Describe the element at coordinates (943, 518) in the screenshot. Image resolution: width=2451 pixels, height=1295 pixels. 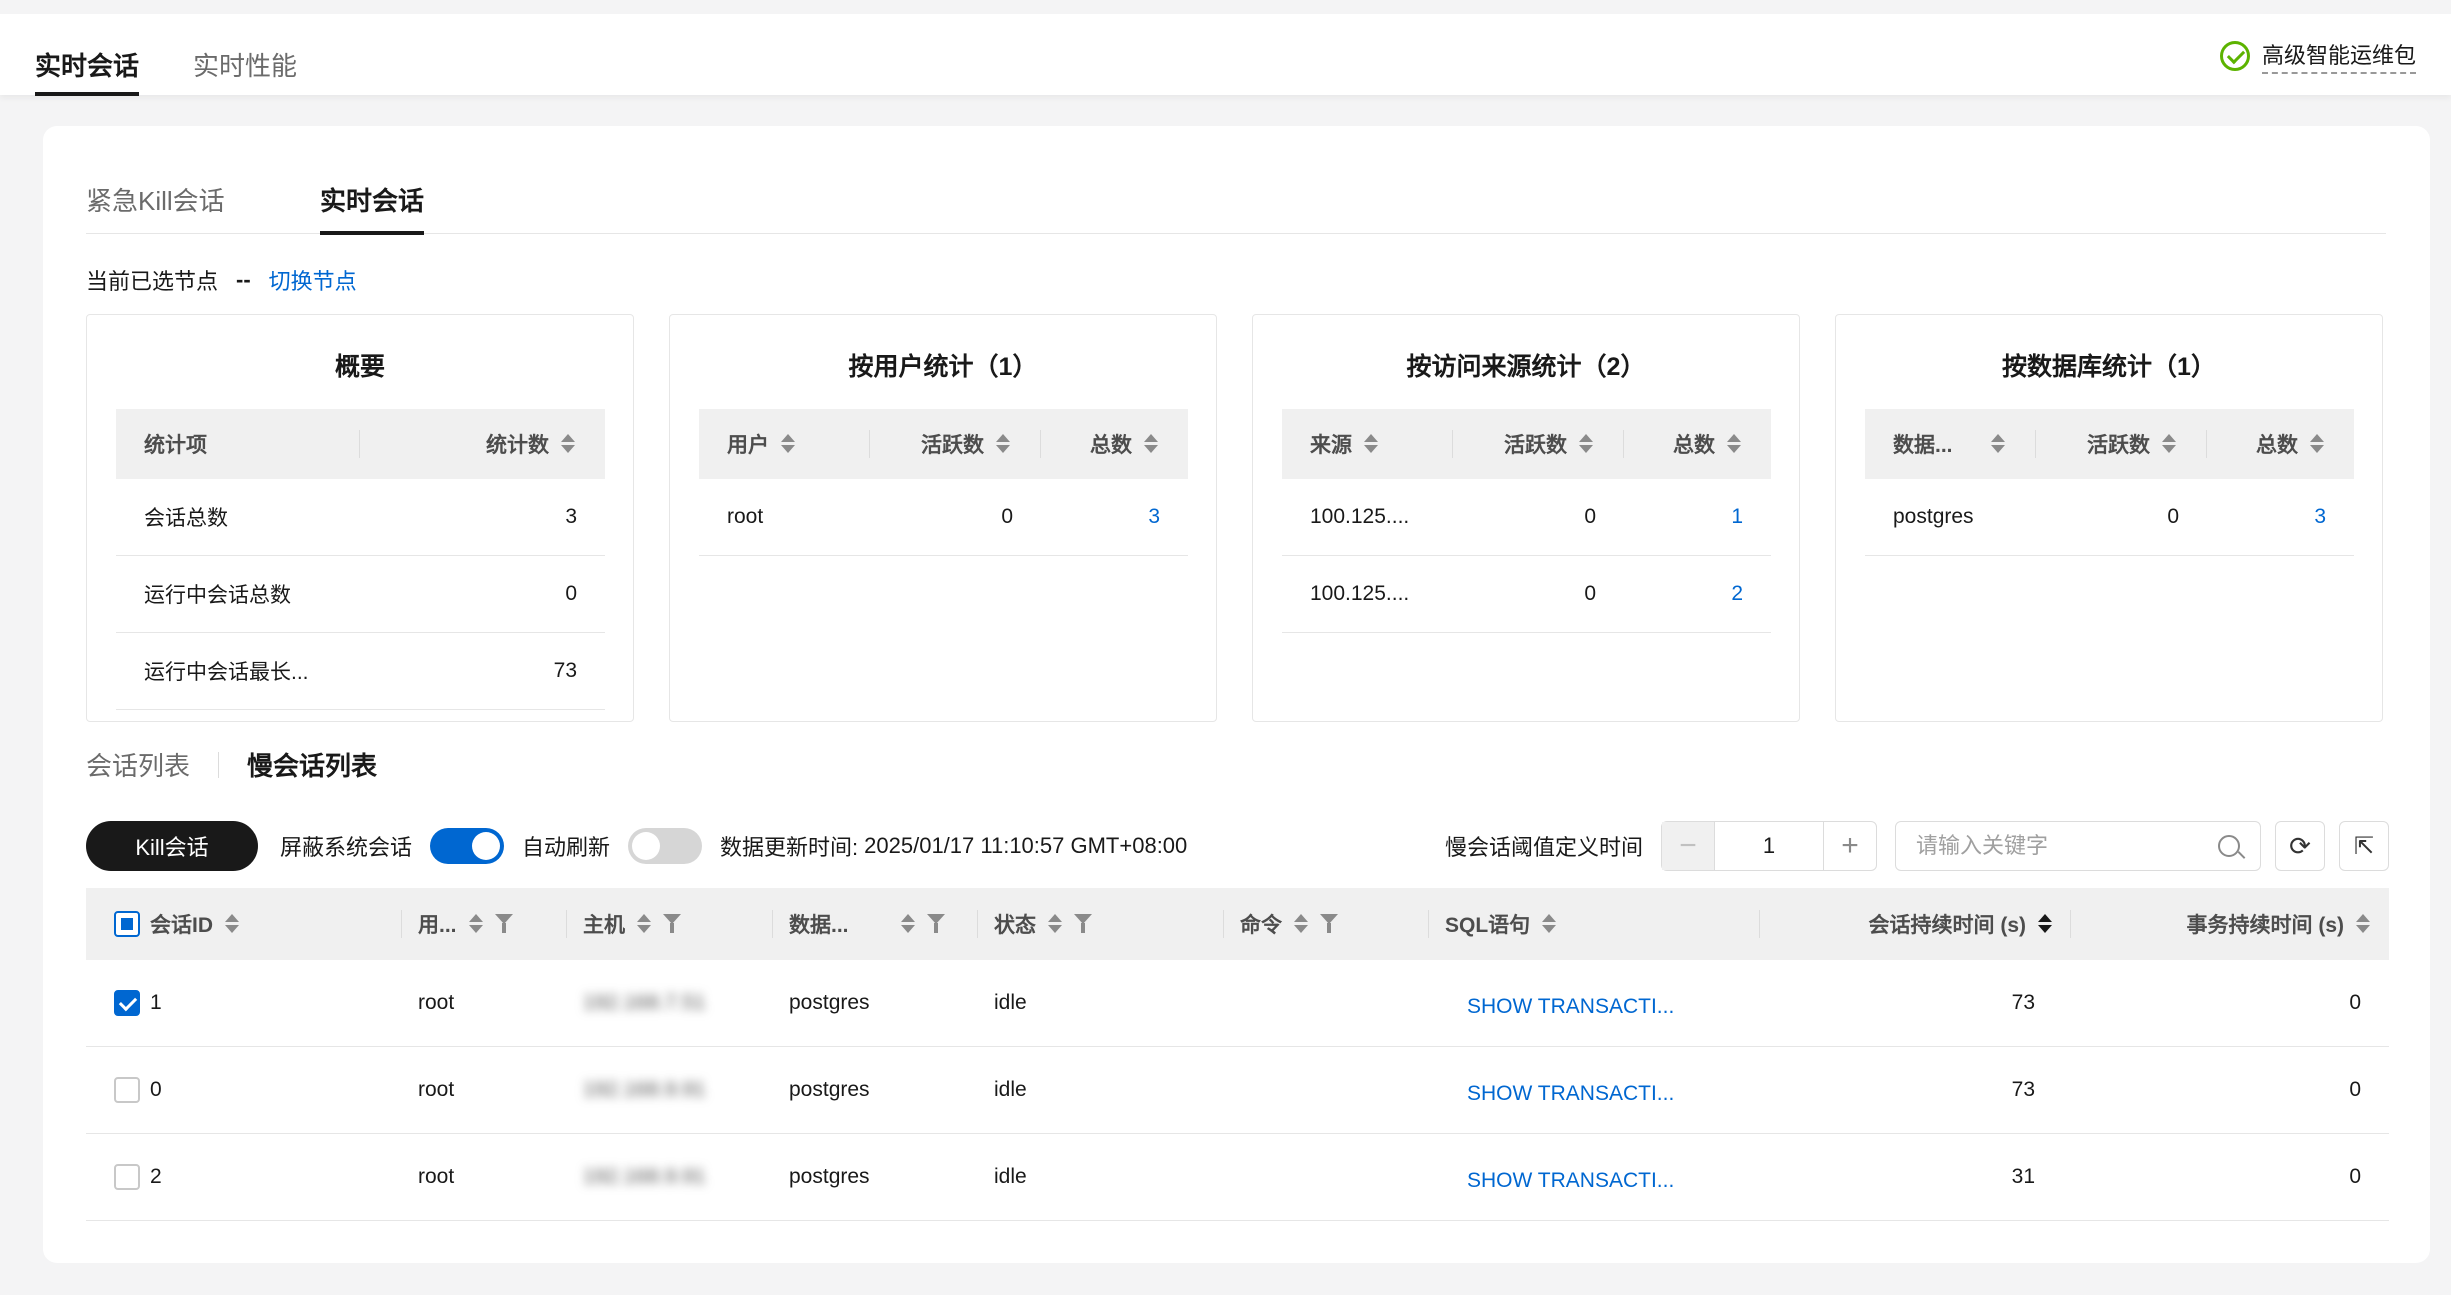
I see `by-user-card: 按用户统计（1） 用户 活跃数 总数 root 0 3` at that location.